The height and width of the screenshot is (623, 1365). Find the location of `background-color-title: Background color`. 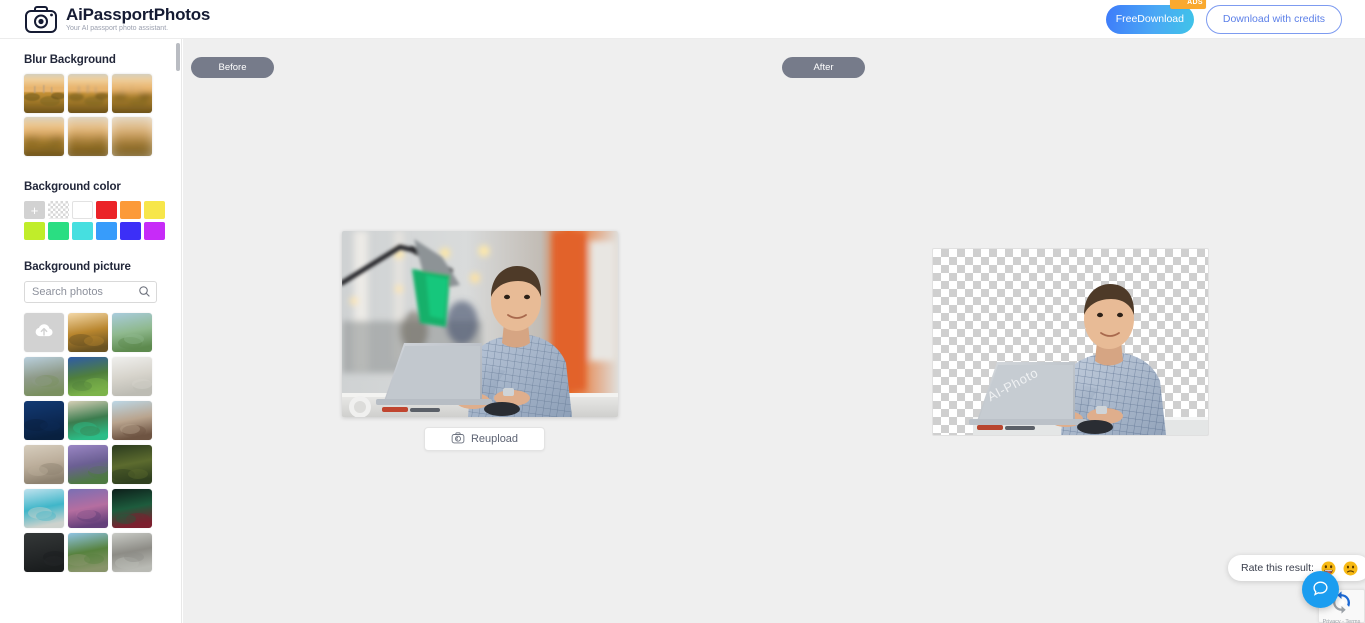

background-color-title: Background color is located at coordinates (72, 187).